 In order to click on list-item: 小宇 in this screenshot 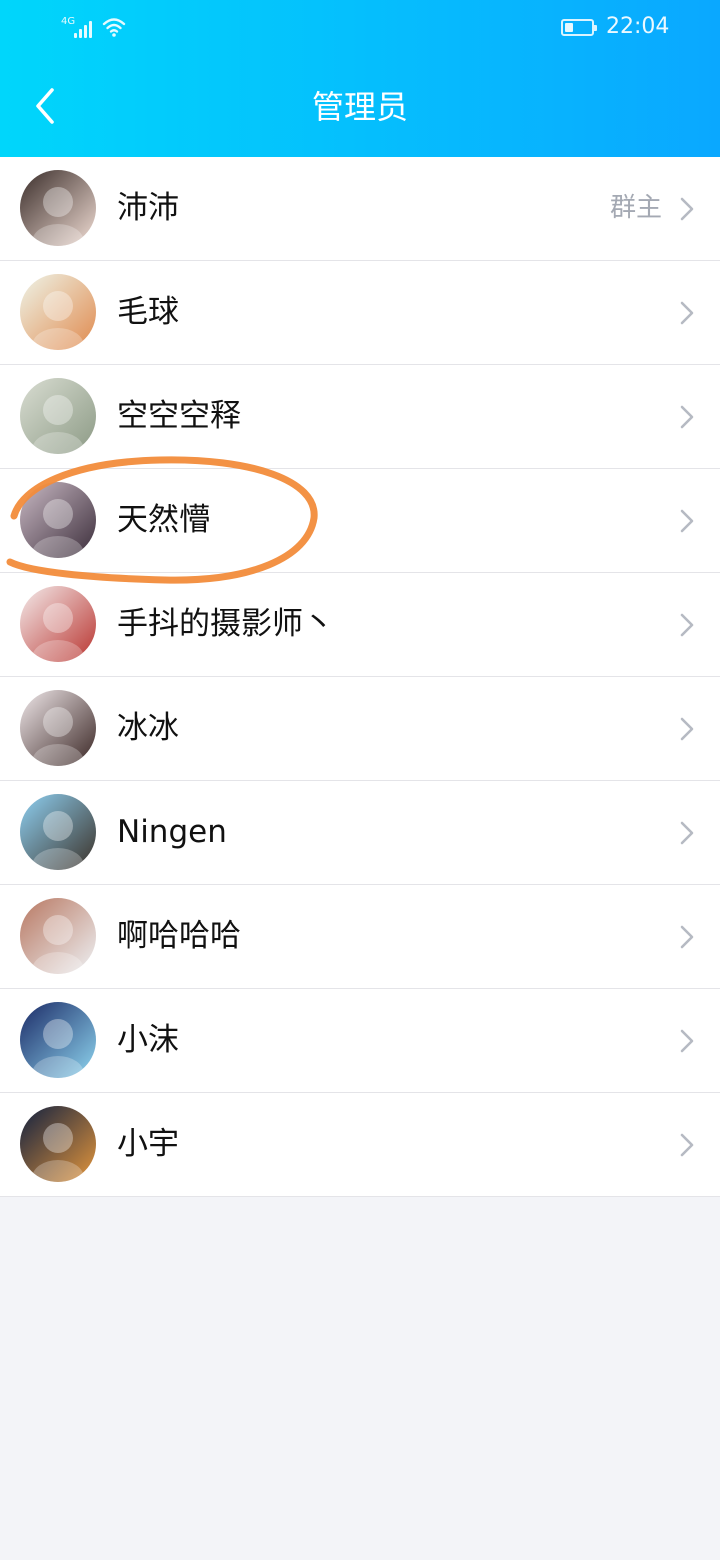, I will do `click(360, 1145)`.